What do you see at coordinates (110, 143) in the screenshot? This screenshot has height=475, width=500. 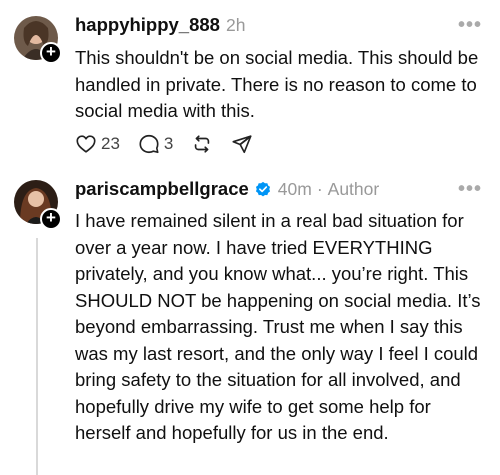 I see `like-count: 23` at bounding box center [110, 143].